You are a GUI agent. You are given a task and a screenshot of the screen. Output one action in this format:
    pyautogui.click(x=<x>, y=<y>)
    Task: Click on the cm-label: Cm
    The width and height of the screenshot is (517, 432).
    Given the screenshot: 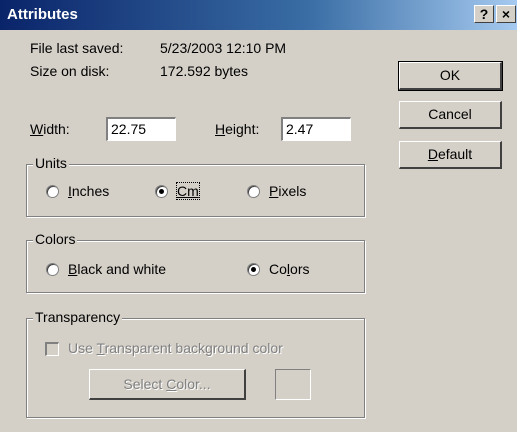 What is the action you would take?
    pyautogui.click(x=188, y=191)
    